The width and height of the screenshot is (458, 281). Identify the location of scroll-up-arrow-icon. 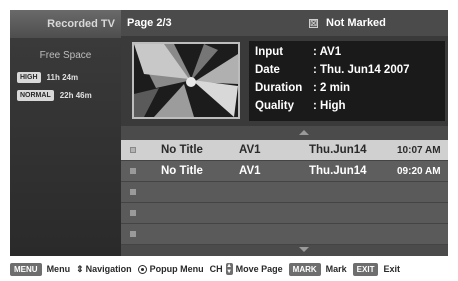
(304, 132).